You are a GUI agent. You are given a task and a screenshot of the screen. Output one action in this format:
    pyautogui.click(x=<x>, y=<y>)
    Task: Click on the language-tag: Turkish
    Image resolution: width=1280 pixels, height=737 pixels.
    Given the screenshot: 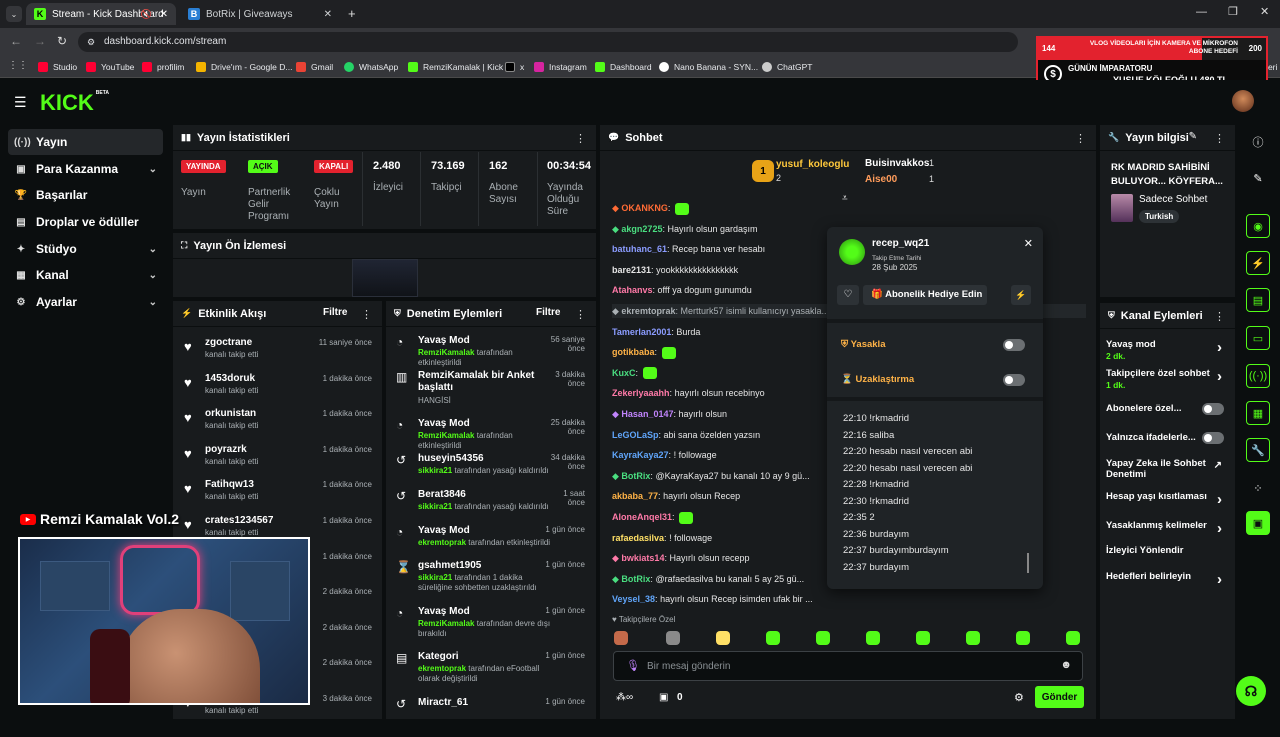 What is the action you would take?
    pyautogui.click(x=1159, y=216)
    